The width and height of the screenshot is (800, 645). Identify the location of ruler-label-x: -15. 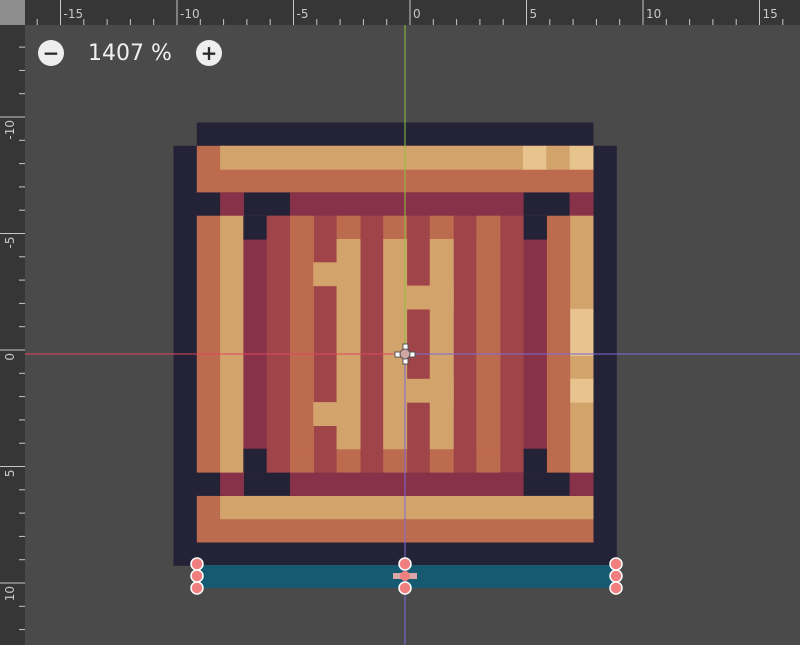
(74, 14).